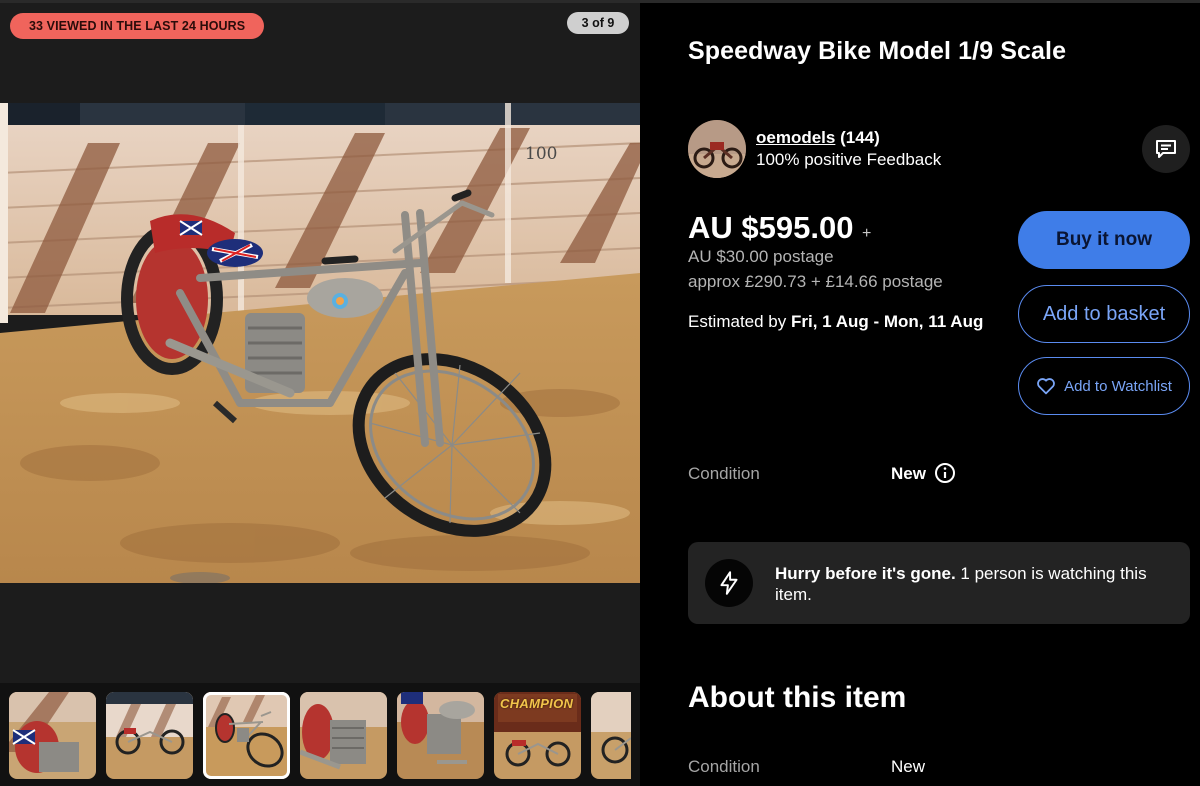 Image resolution: width=1200 pixels, height=786 pixels. What do you see at coordinates (739, 321) in the screenshot?
I see `delivery-estimate-prefix: Estimated by` at bounding box center [739, 321].